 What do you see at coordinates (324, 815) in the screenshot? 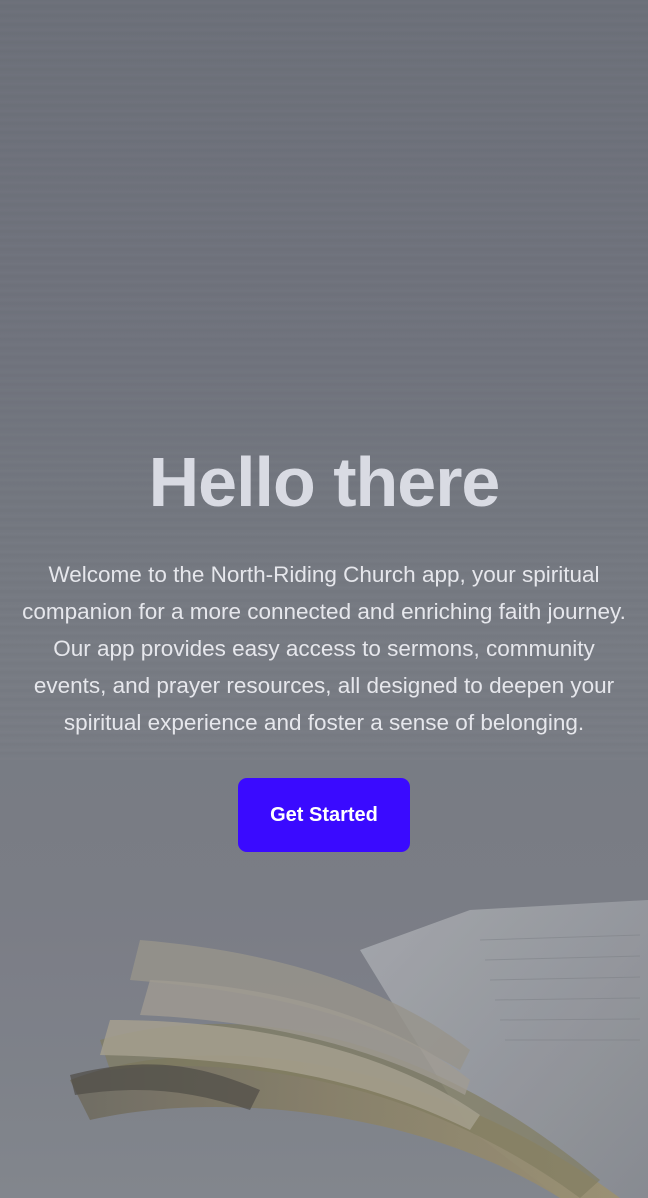
I see `get-started-button: Get Started` at bounding box center [324, 815].